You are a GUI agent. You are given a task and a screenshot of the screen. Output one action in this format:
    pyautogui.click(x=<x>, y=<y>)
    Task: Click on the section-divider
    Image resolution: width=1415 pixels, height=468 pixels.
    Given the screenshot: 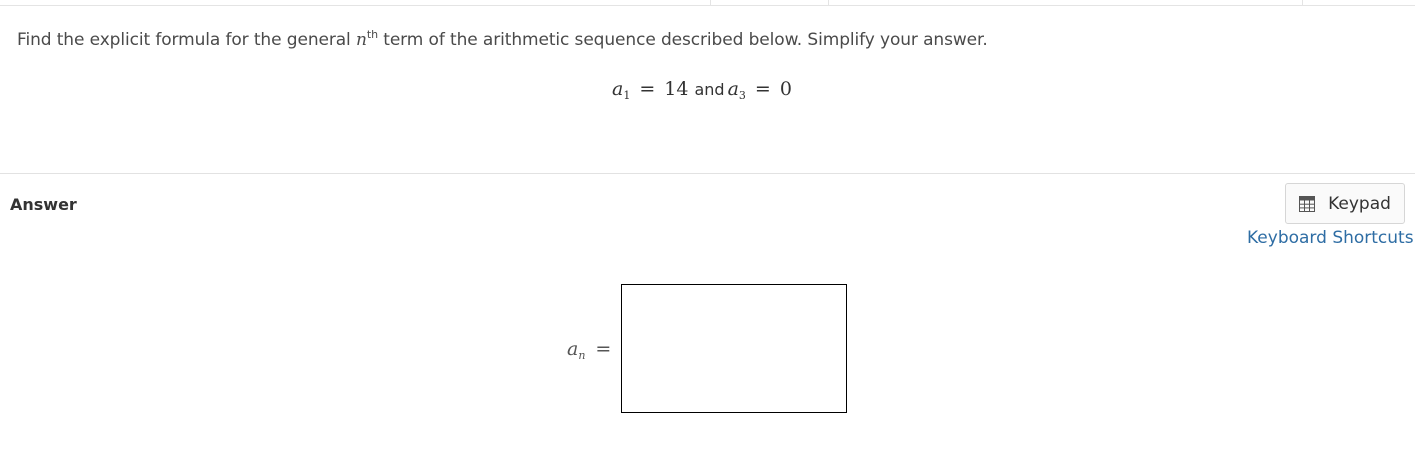 What is the action you would take?
    pyautogui.click(x=707, y=173)
    